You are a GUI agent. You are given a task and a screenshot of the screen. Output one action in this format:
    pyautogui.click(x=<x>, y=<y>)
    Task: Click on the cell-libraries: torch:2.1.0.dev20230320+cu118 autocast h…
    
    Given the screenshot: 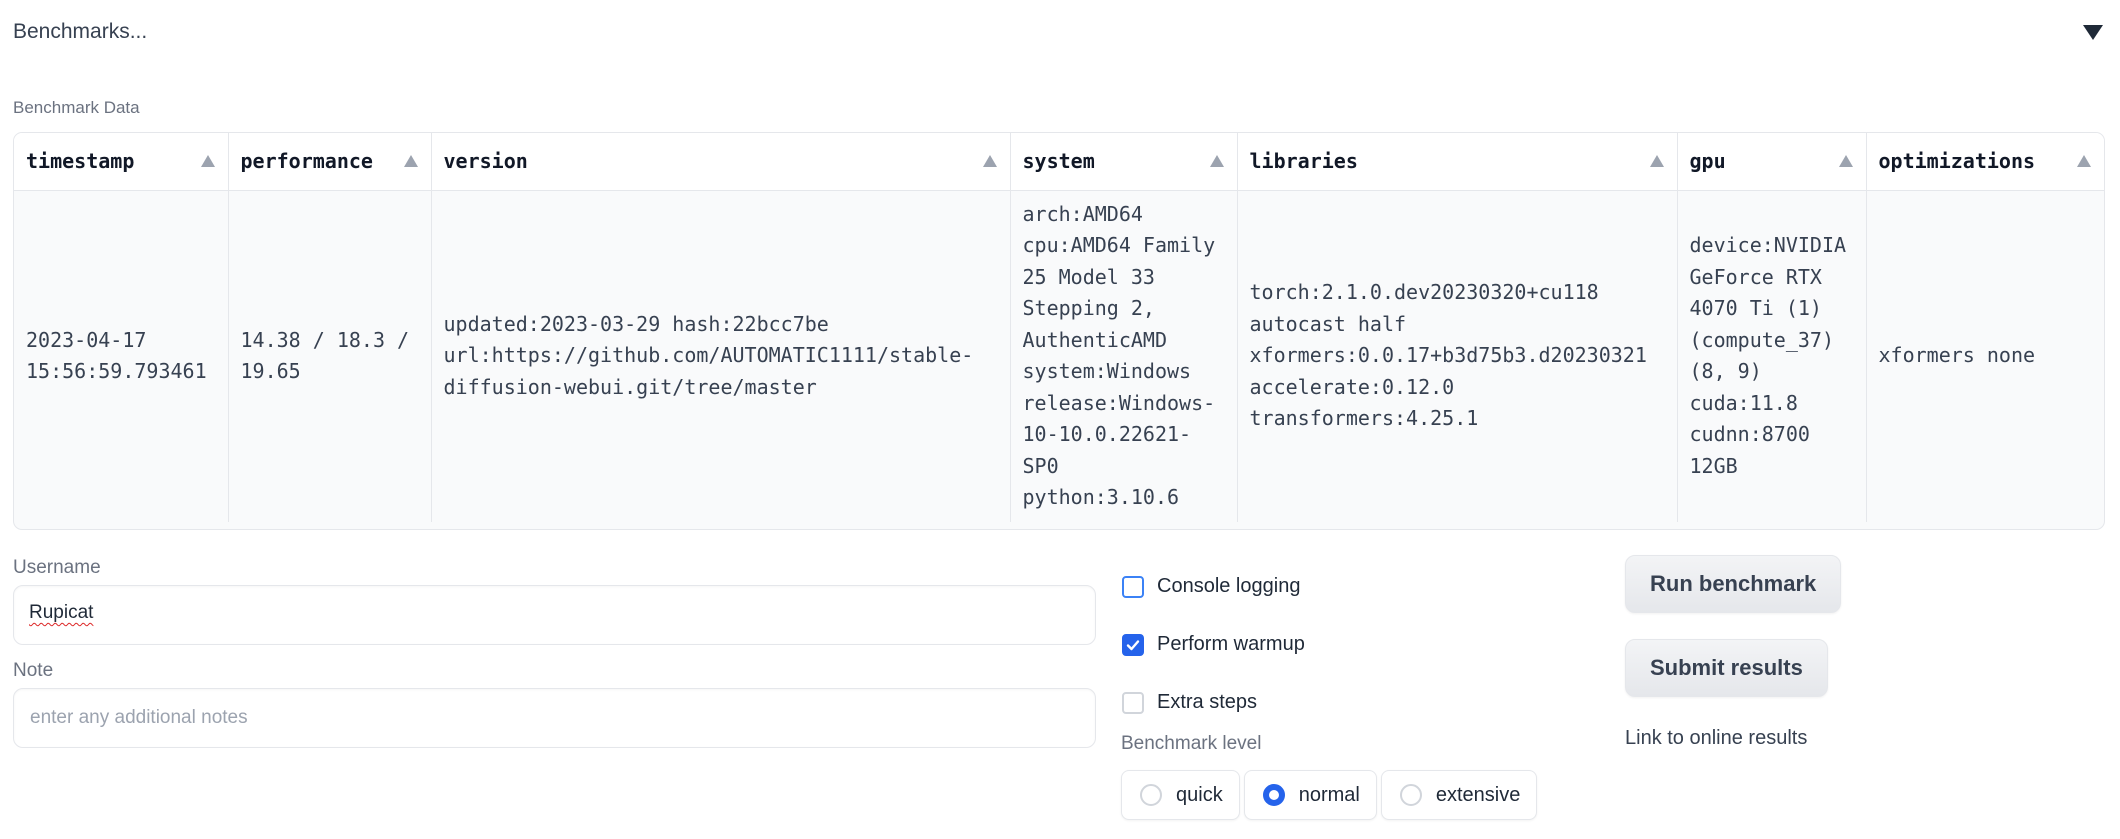 What is the action you would take?
    pyautogui.click(x=1457, y=356)
    